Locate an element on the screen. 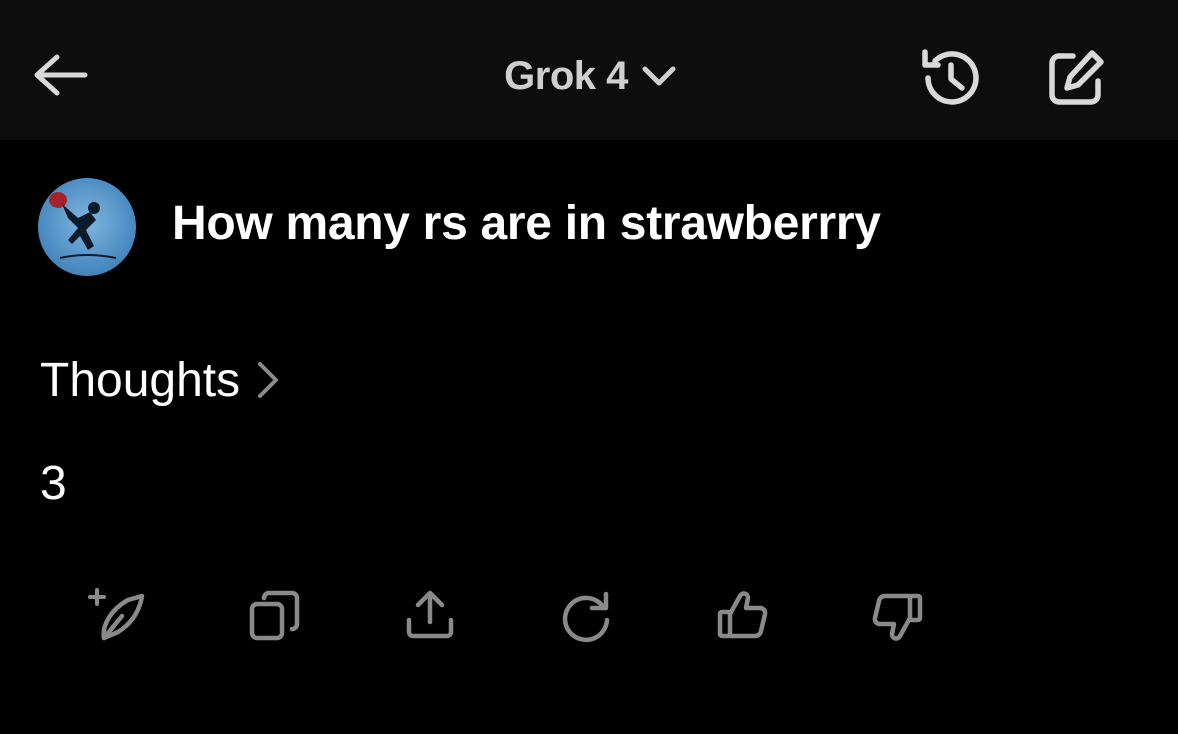 This screenshot has width=1178, height=734. thumbs-down-icon is located at coordinates (897, 617).